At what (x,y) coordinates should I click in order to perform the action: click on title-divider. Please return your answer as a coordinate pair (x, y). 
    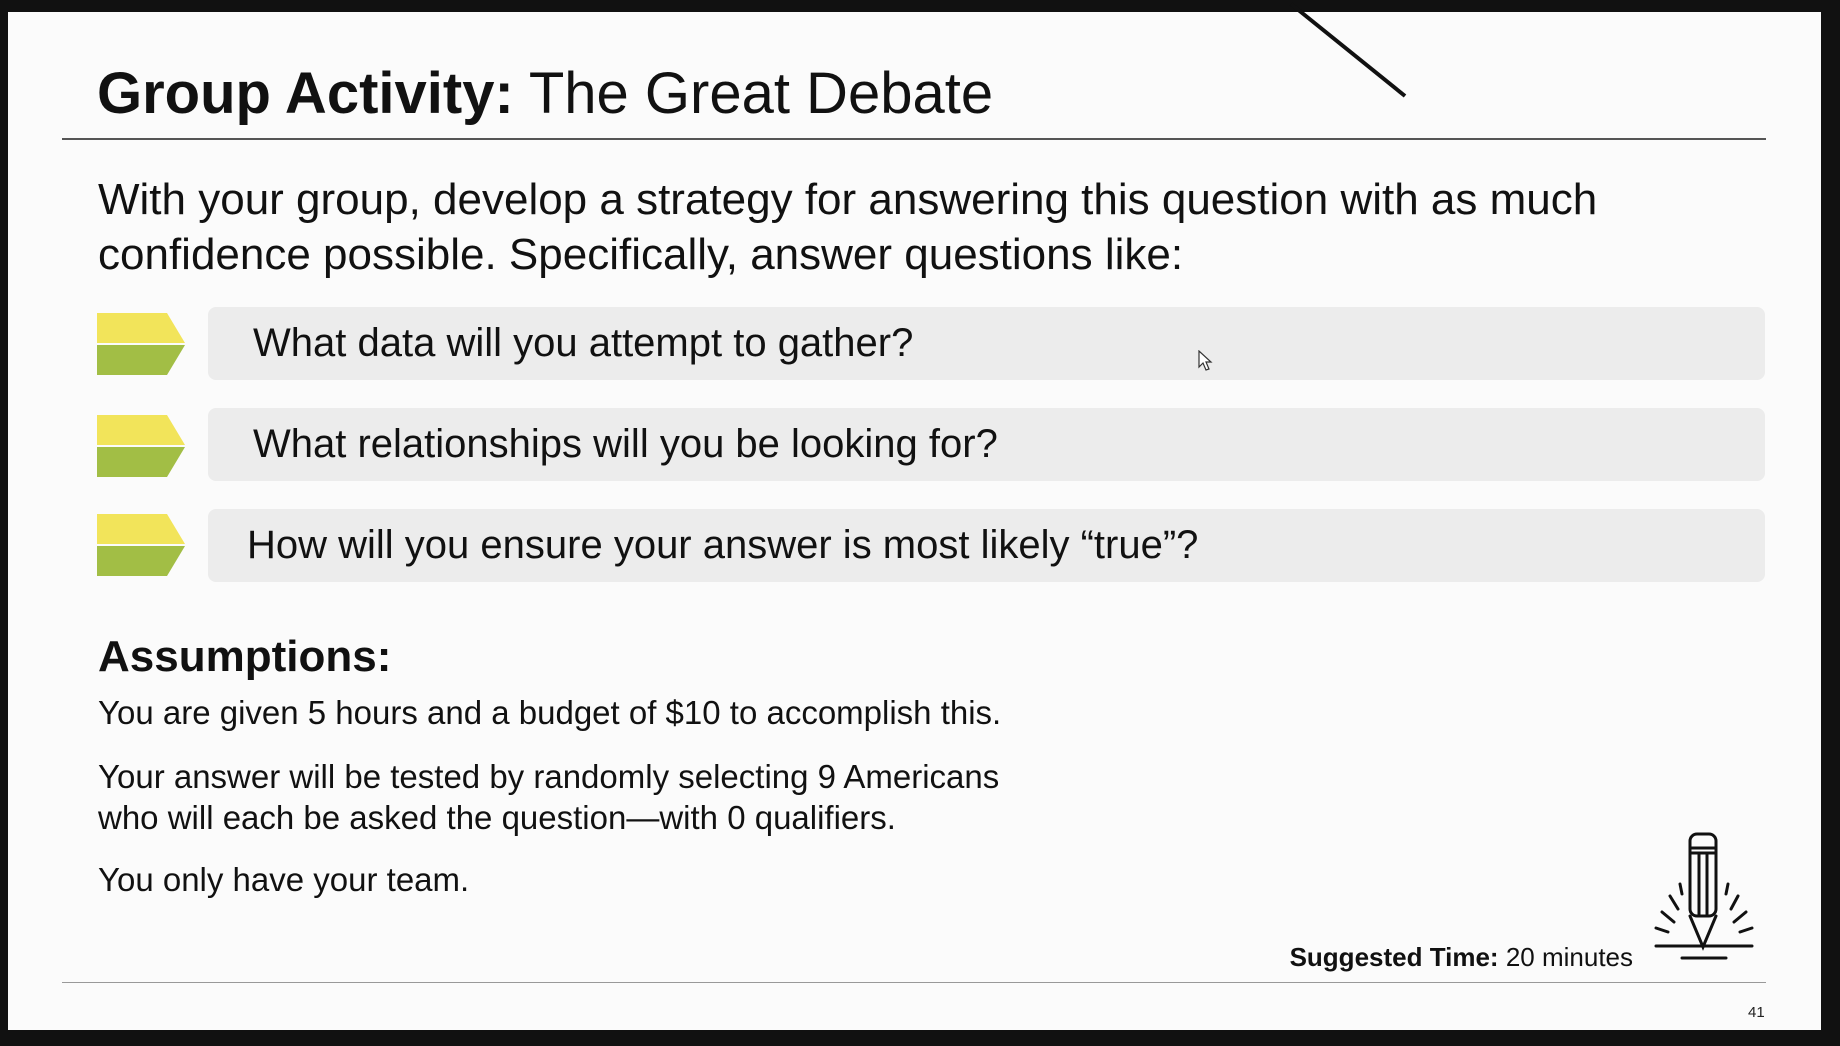
    Looking at the image, I should click on (914, 139).